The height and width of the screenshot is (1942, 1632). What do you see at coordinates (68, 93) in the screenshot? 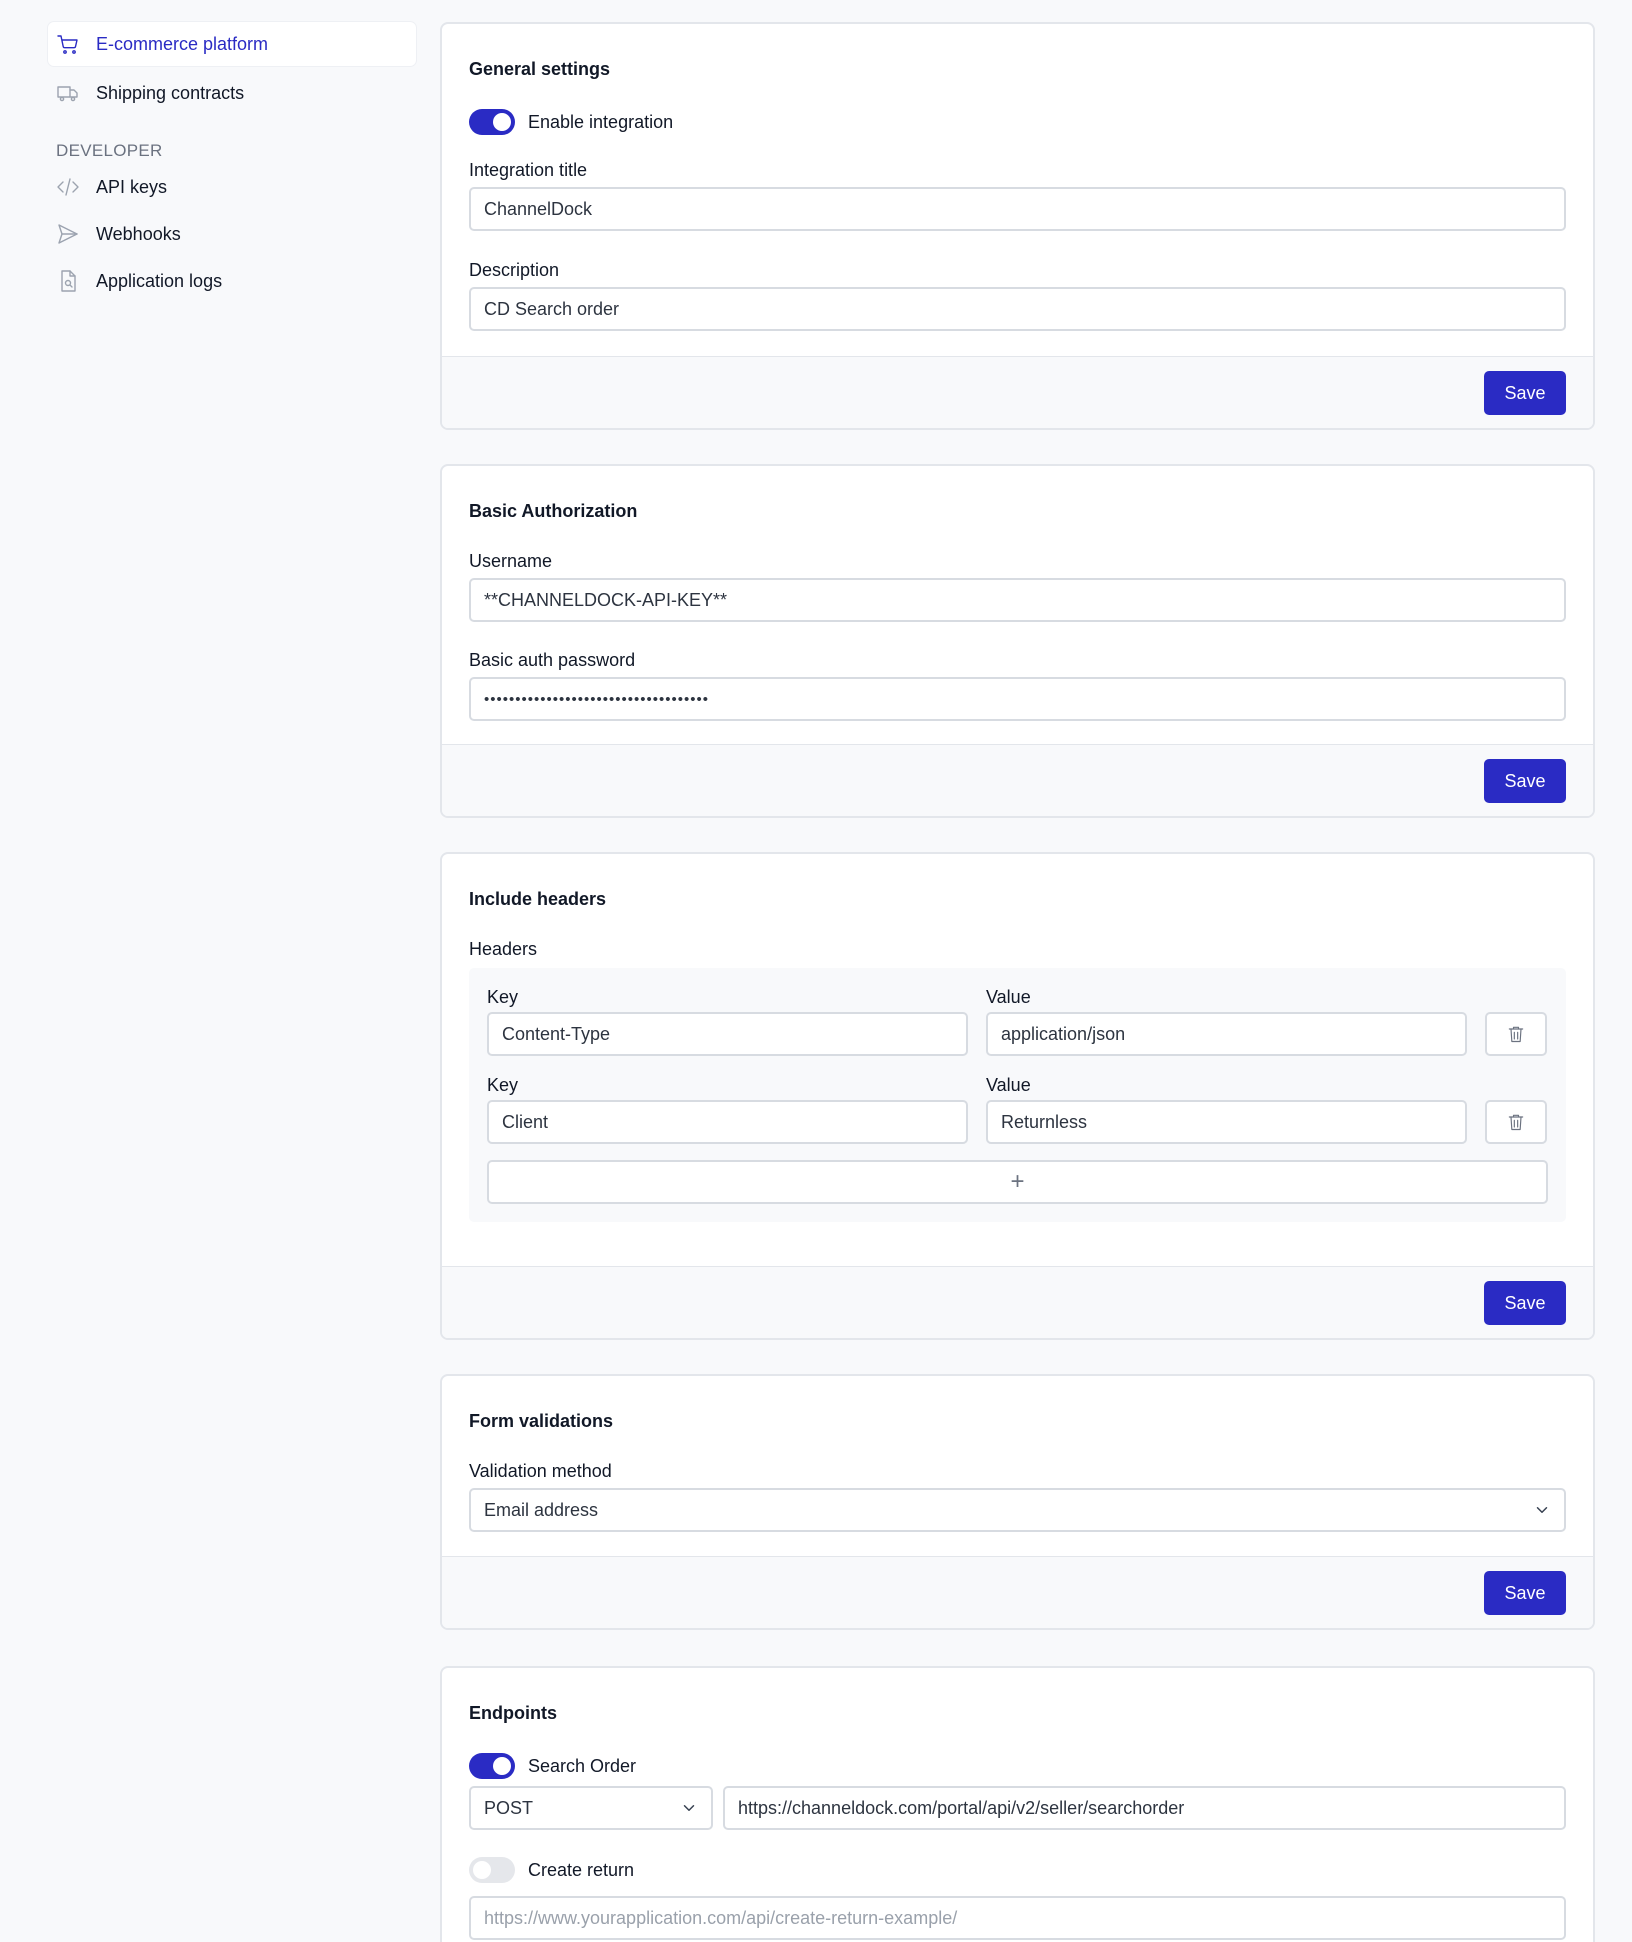
I see `truck-icon` at bounding box center [68, 93].